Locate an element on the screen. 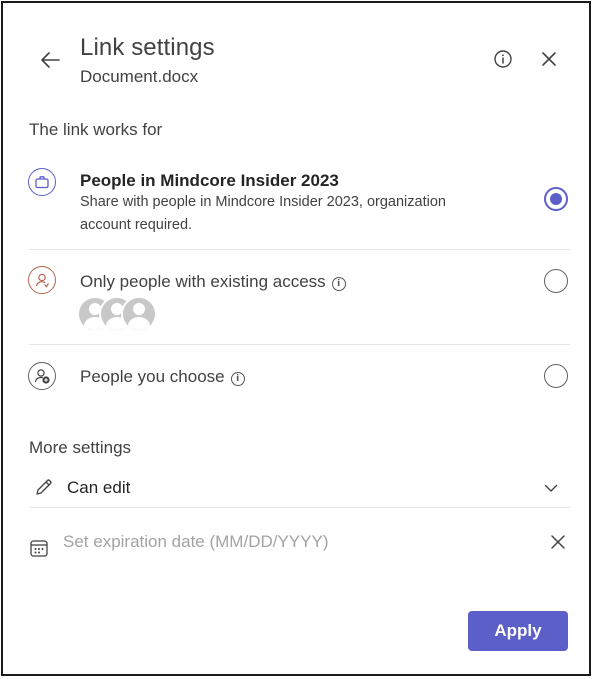 The height and width of the screenshot is (679, 594). pencil-icon is located at coordinates (44, 487).